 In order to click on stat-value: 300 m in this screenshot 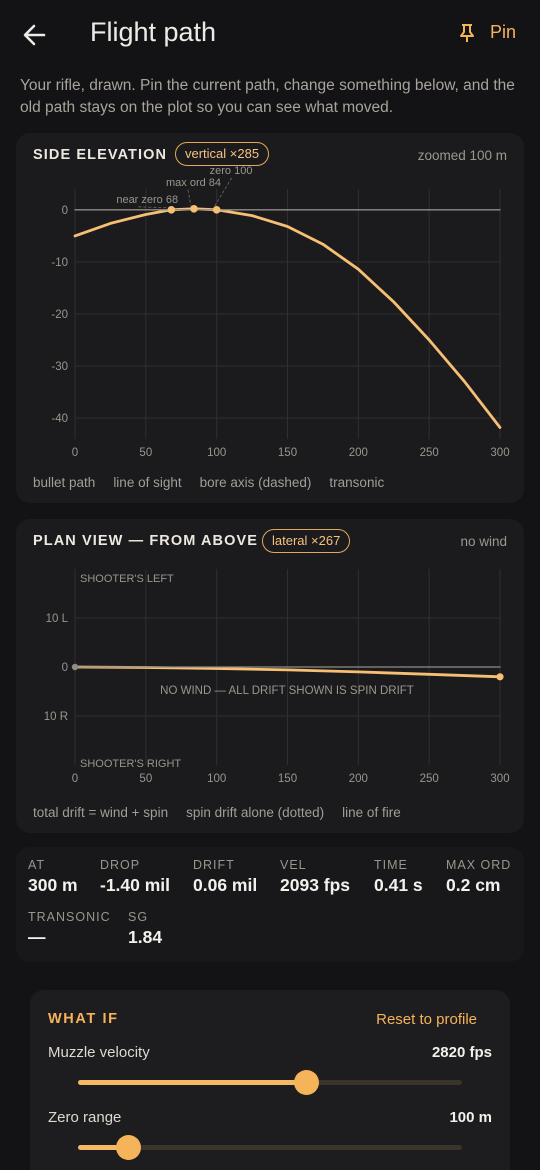, I will do `click(53, 885)`.